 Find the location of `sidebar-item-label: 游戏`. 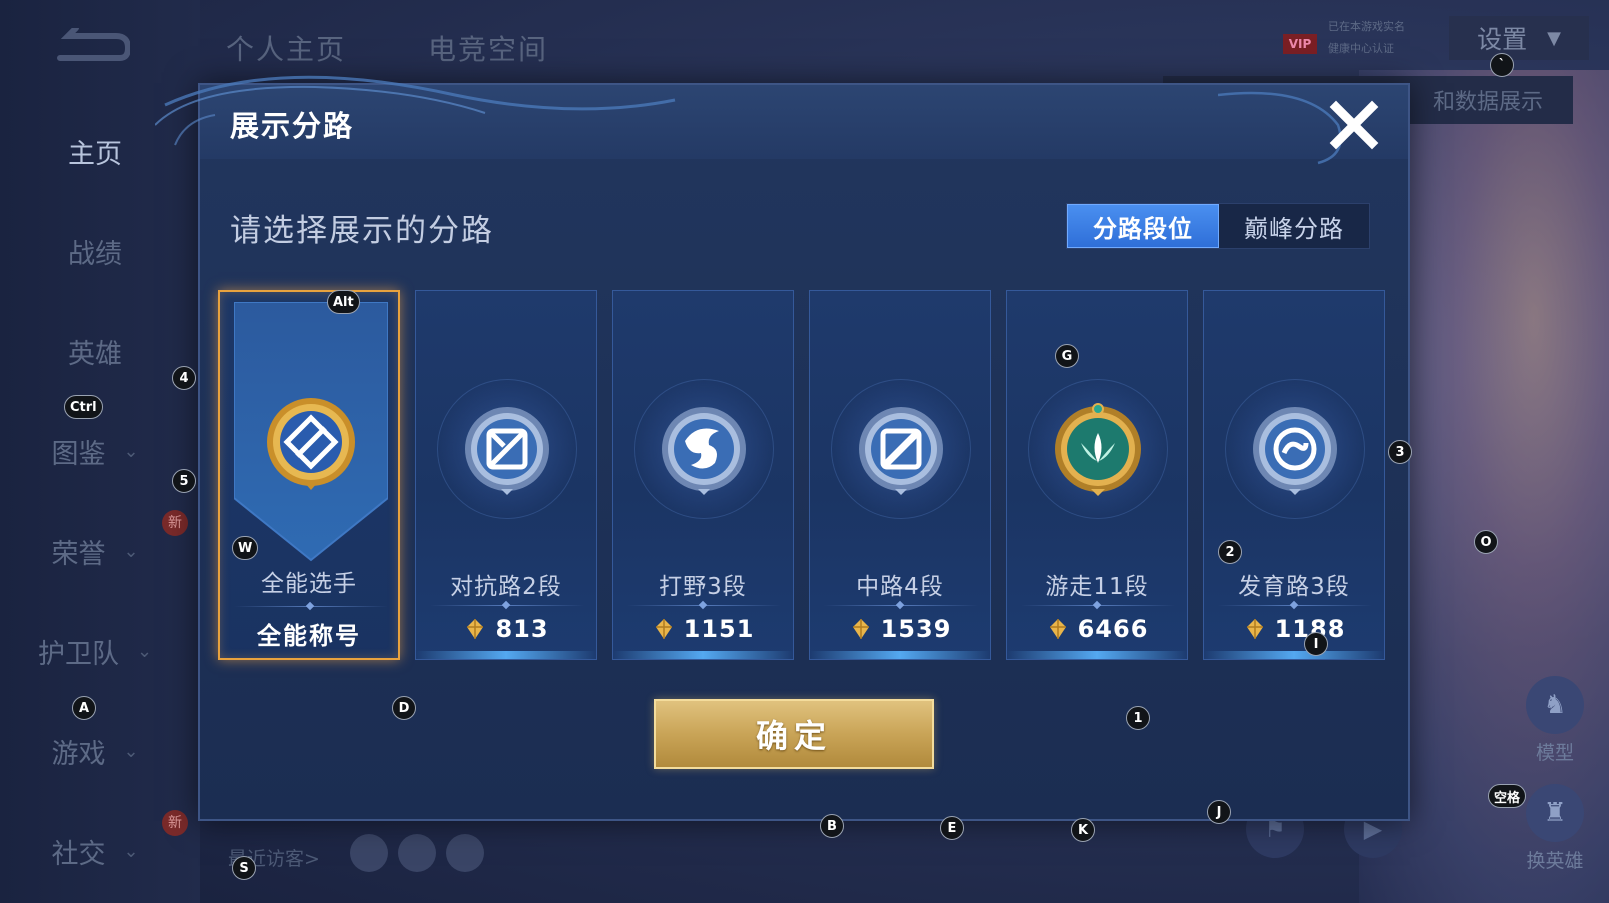

sidebar-item-label: 游戏 is located at coordinates (78, 754).